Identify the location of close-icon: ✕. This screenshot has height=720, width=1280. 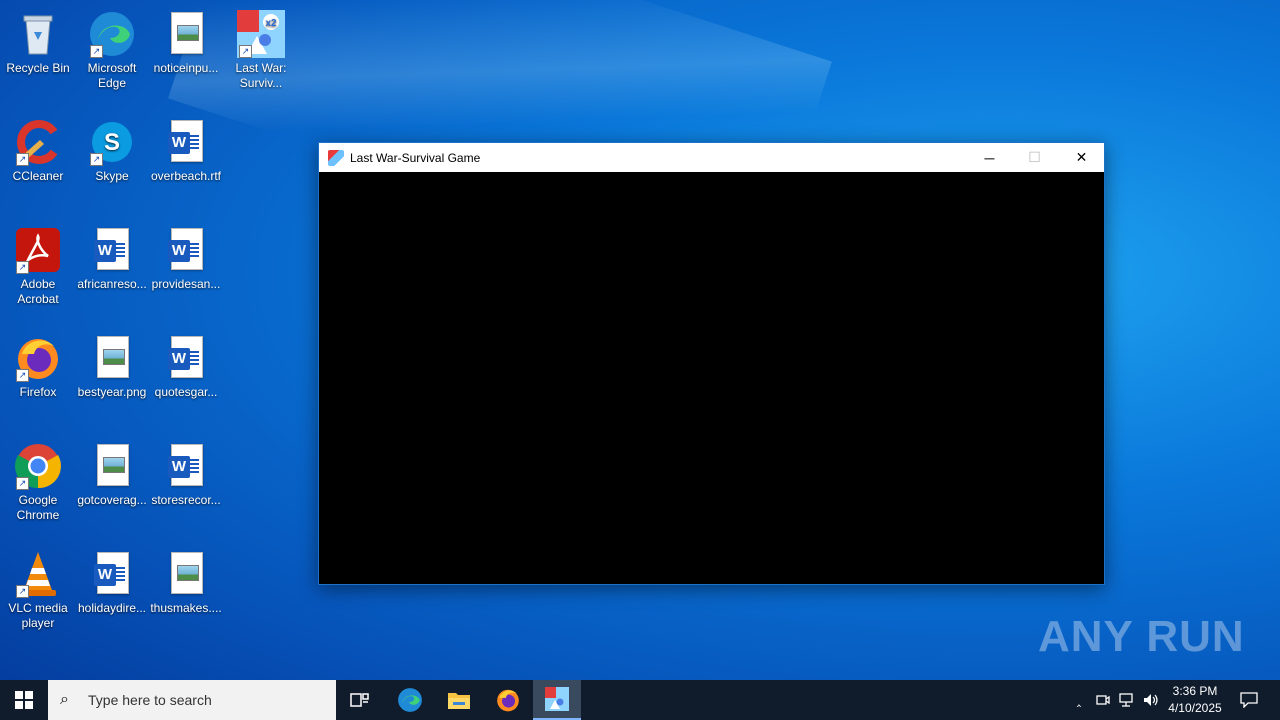
(1081, 157).